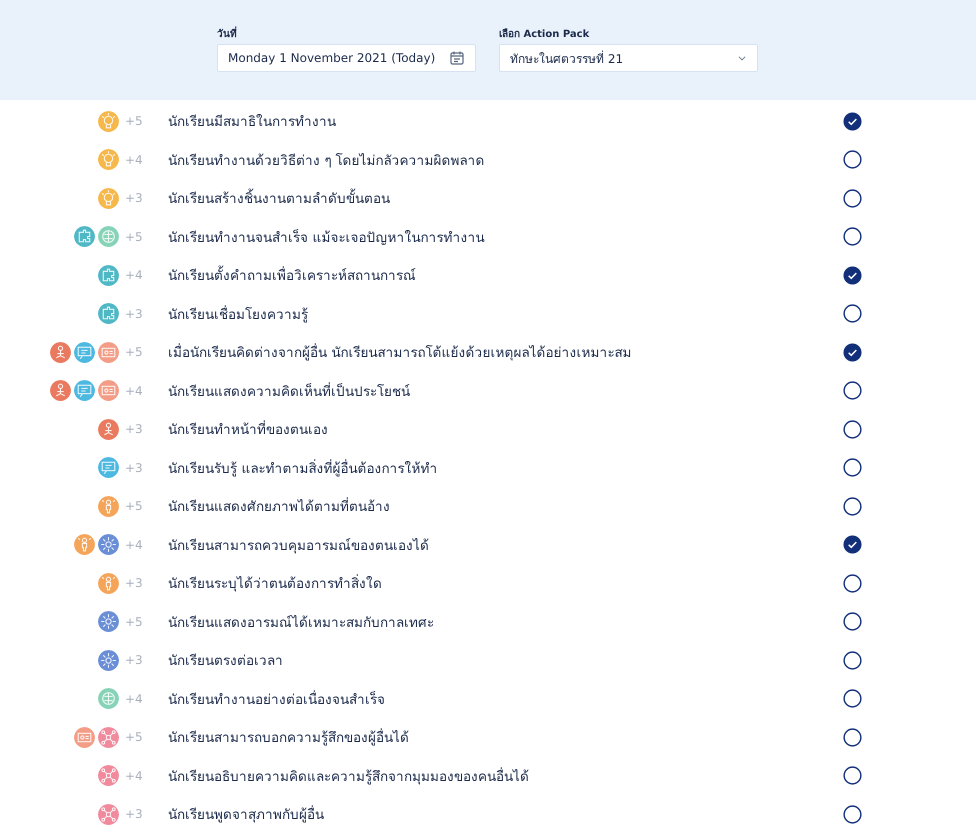 The width and height of the screenshot is (976, 830). Describe the element at coordinates (457, 58) in the screenshot. I see `calendar-icon` at that location.